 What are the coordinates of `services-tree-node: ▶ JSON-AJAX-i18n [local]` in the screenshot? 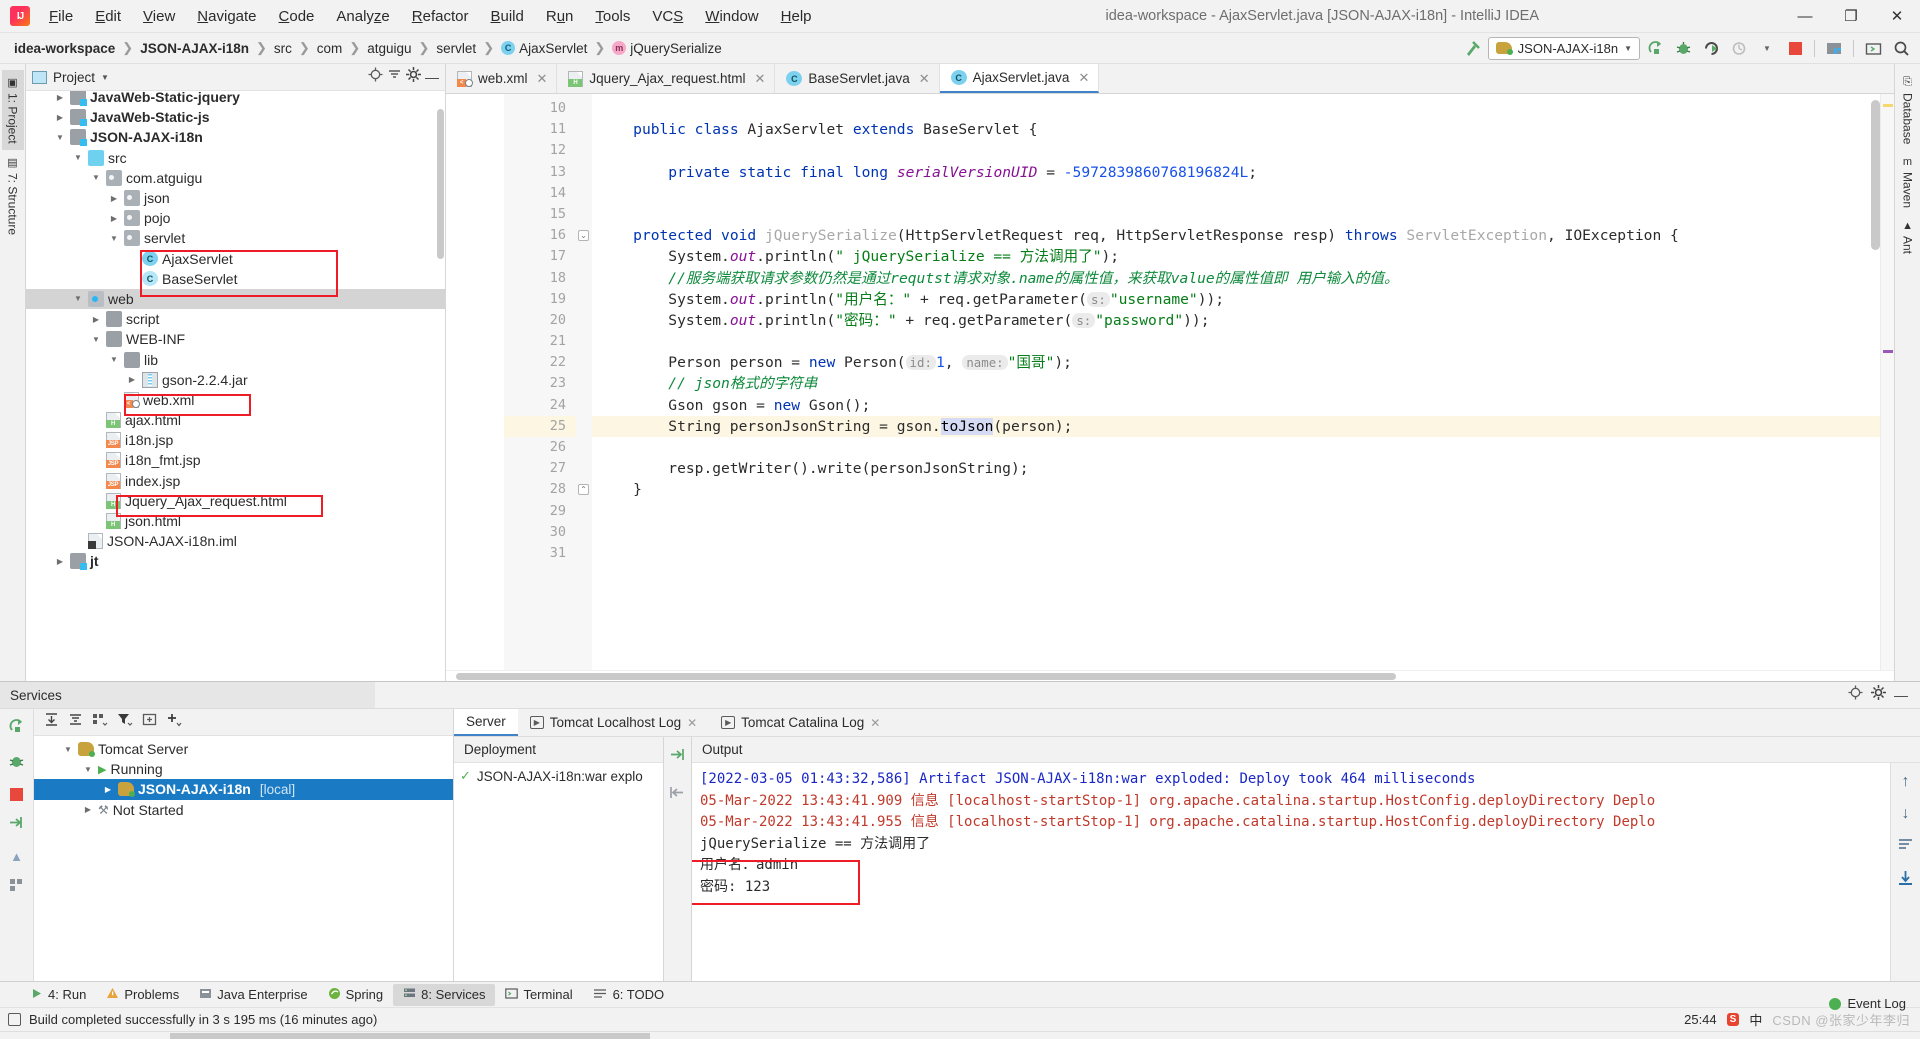 It's located at (243, 789).